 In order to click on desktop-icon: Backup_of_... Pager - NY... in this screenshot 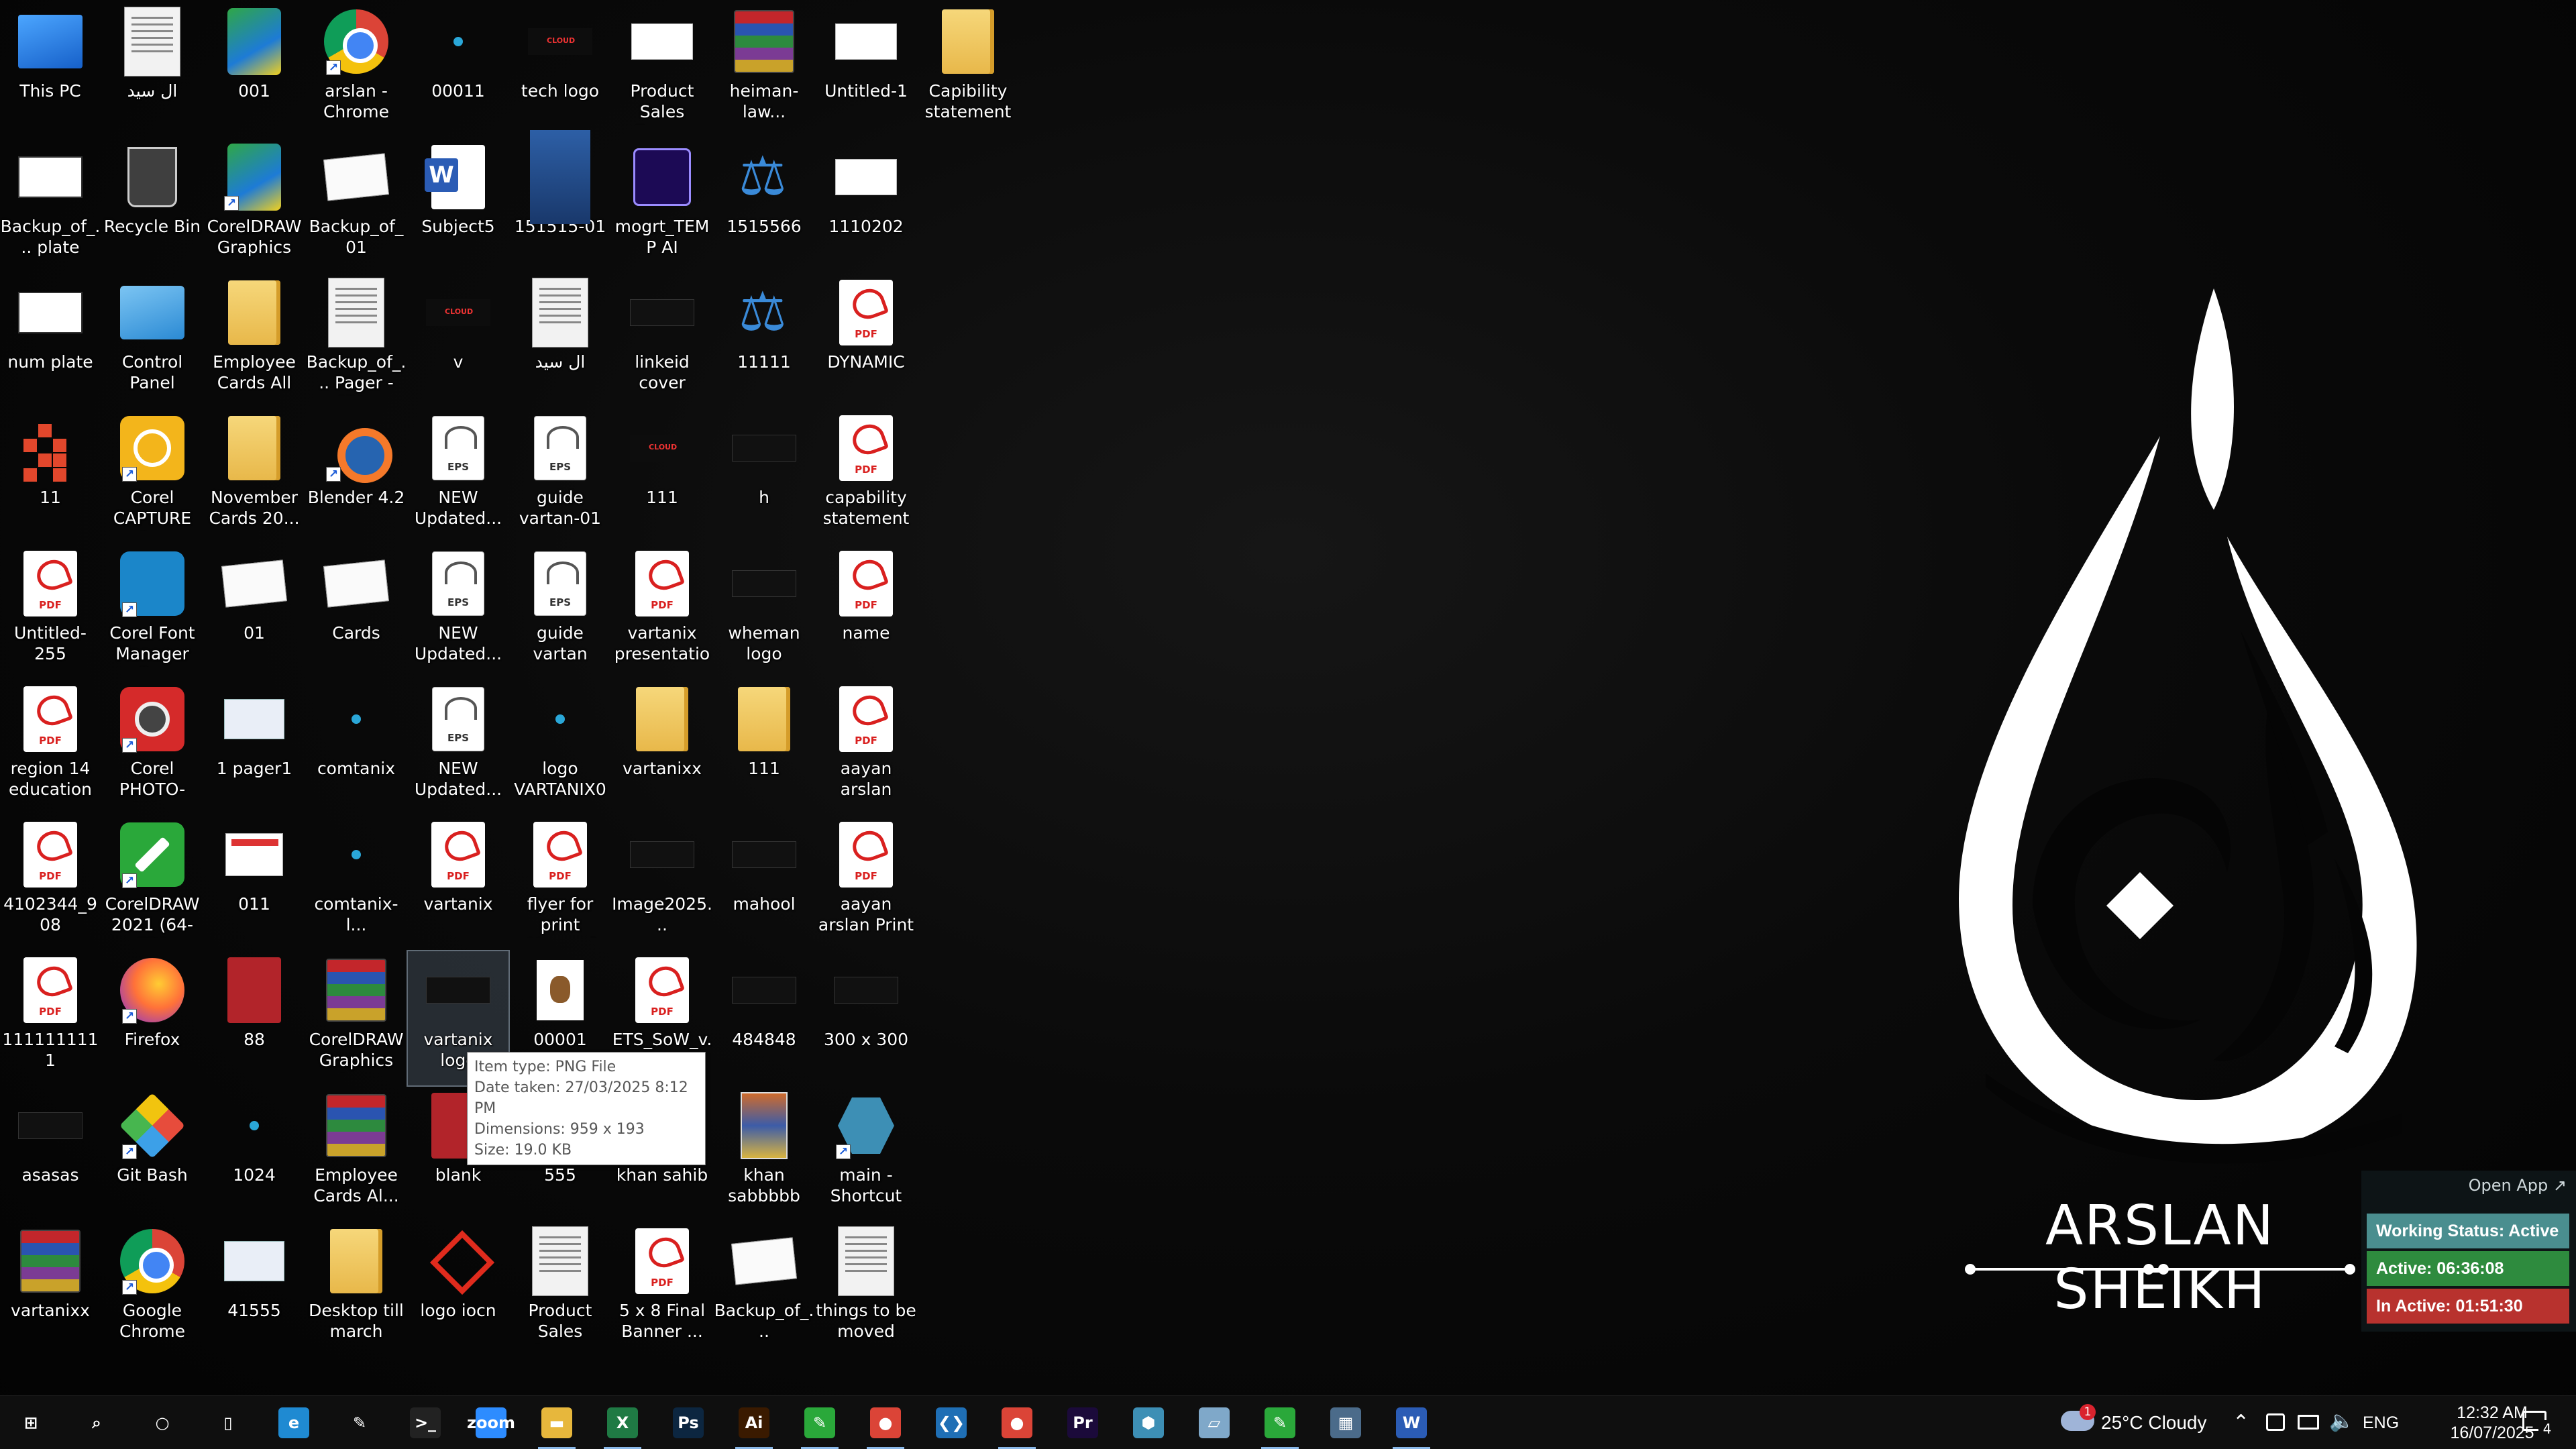, I will do `click(356, 341)`.